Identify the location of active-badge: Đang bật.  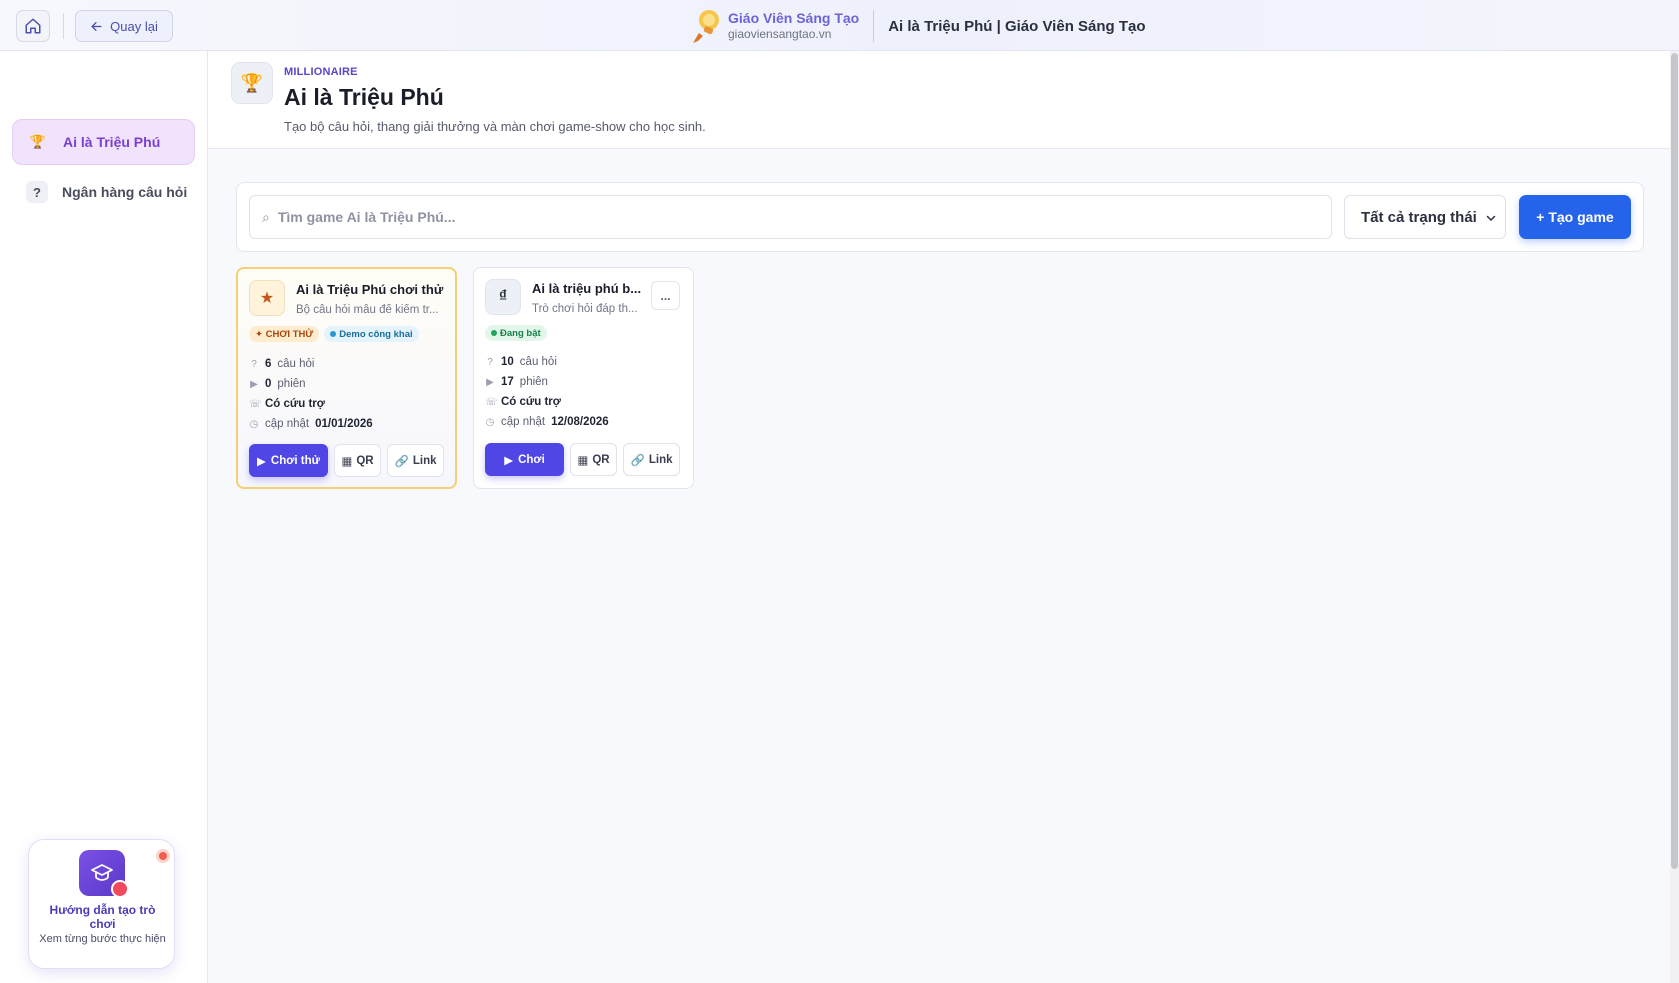
(516, 333).